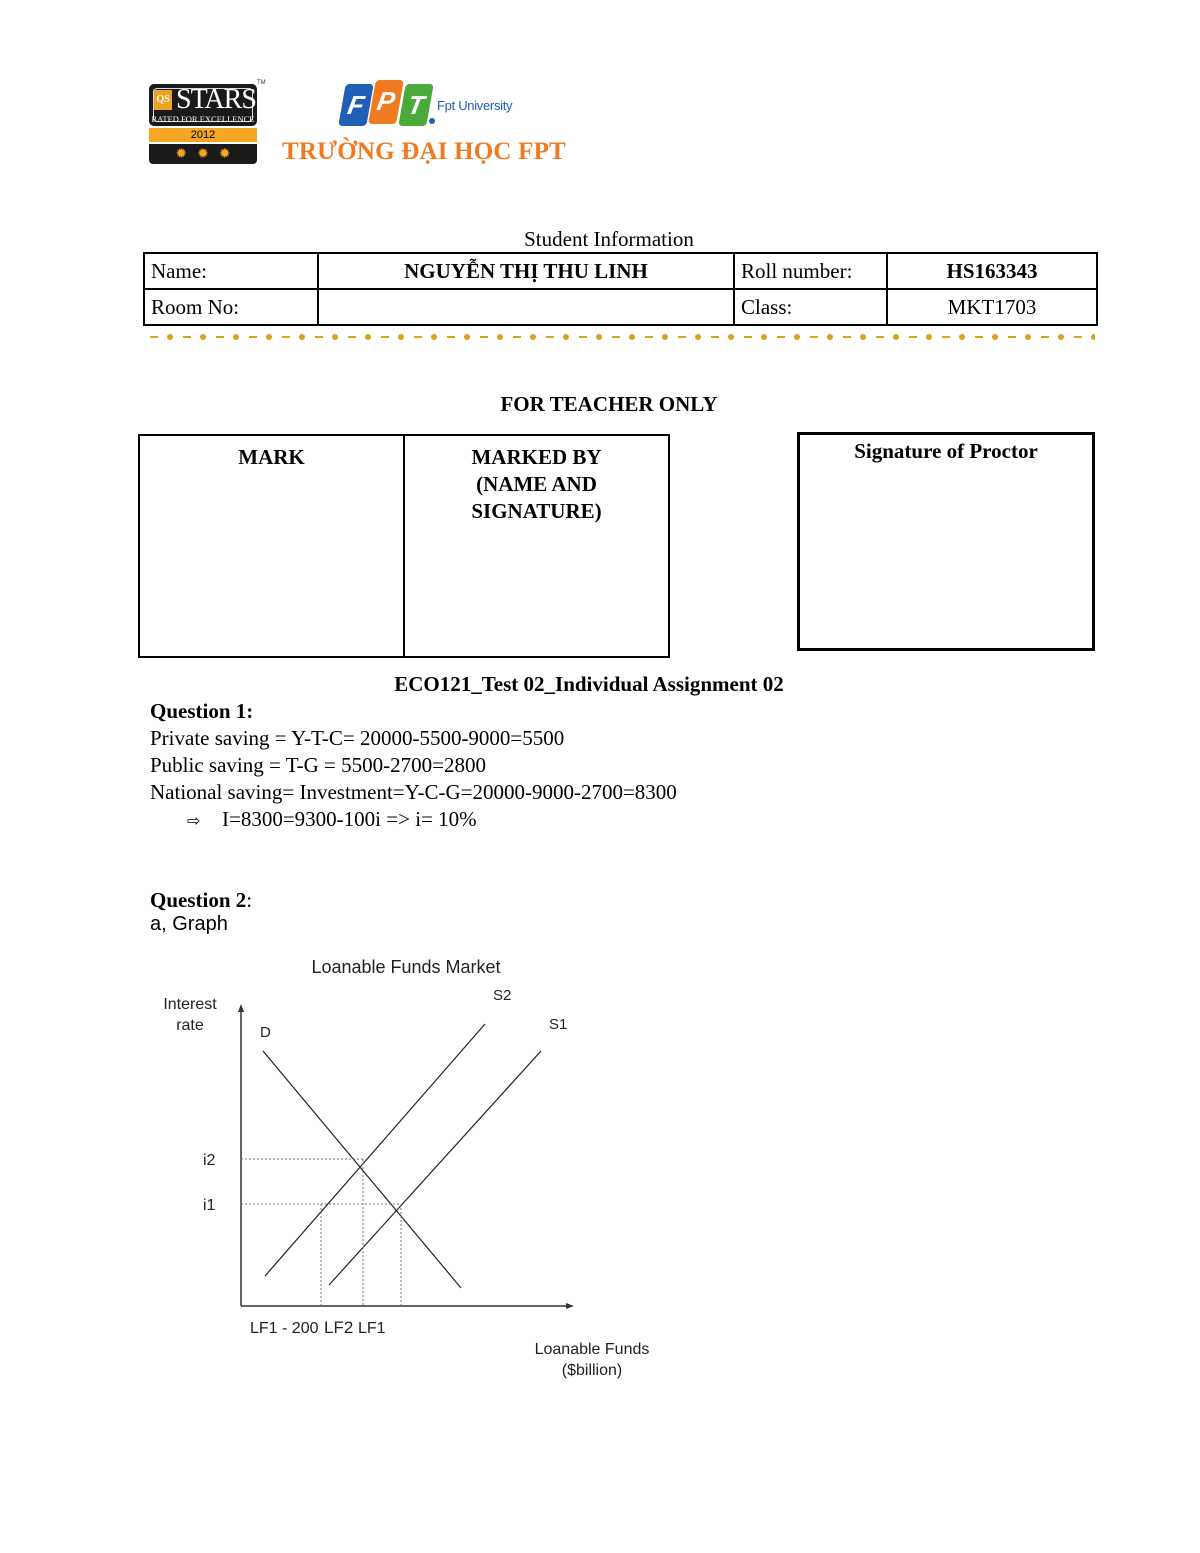 The height and width of the screenshot is (1553, 1200). Describe the element at coordinates (372, 1328) in the screenshot. I see `x-tick-label: LF1` at that location.